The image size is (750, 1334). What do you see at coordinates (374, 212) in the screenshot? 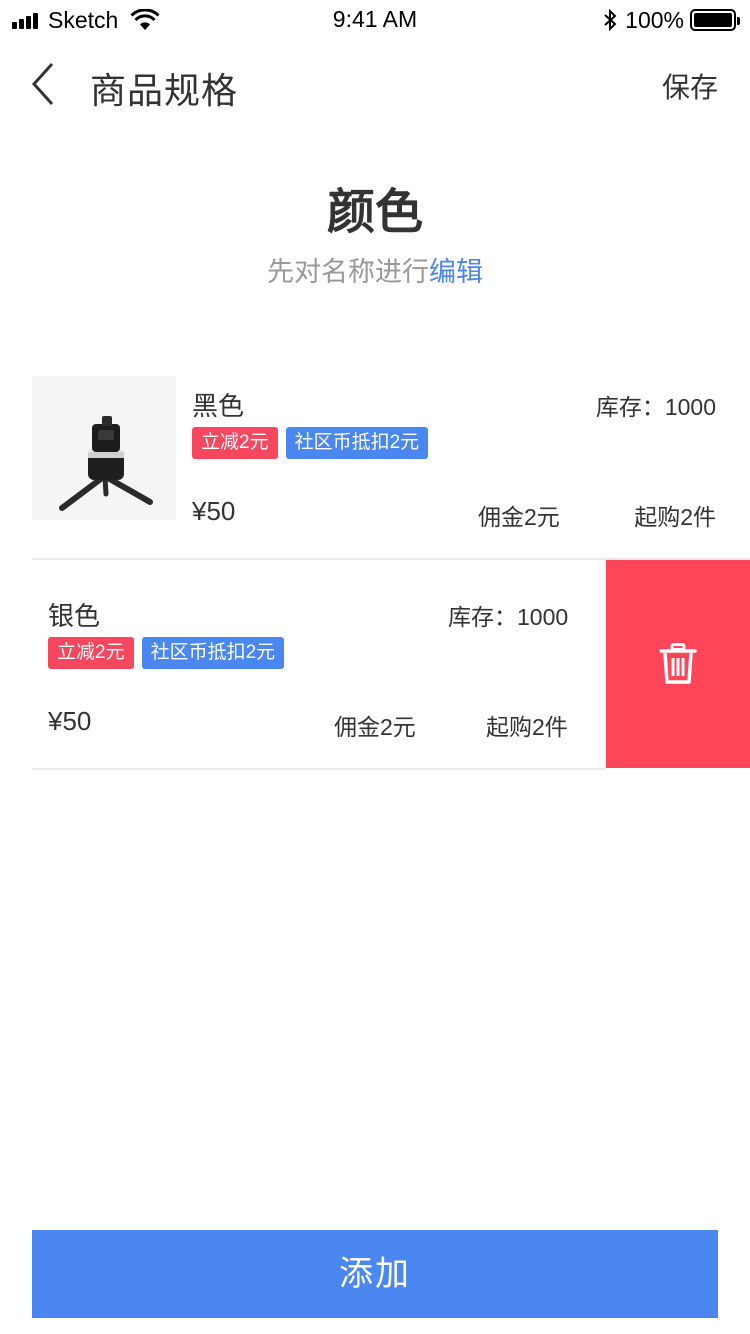
I see `spec-group-title: 颜色` at bounding box center [374, 212].